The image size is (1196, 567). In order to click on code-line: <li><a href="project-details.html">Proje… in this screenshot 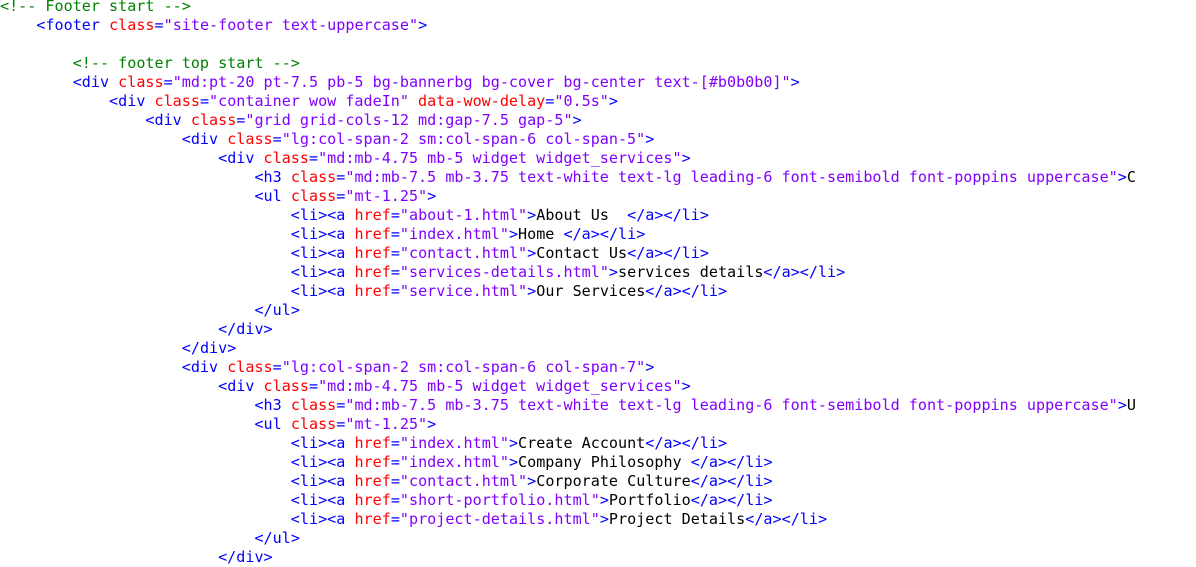, I will do `click(568, 519)`.